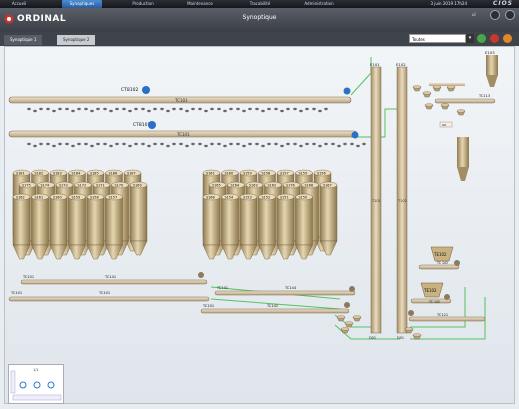 The image size is (519, 409). Describe the element at coordinates (267, 226) in the screenshot. I see `silo: S152` at that location.